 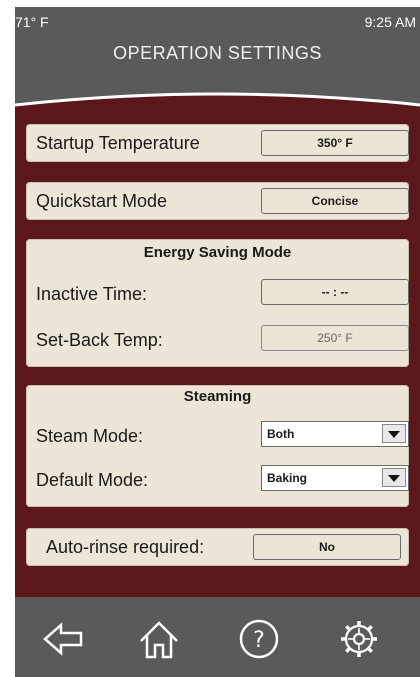 What do you see at coordinates (390, 22) in the screenshot?
I see `status-time: 9:25 AM` at bounding box center [390, 22].